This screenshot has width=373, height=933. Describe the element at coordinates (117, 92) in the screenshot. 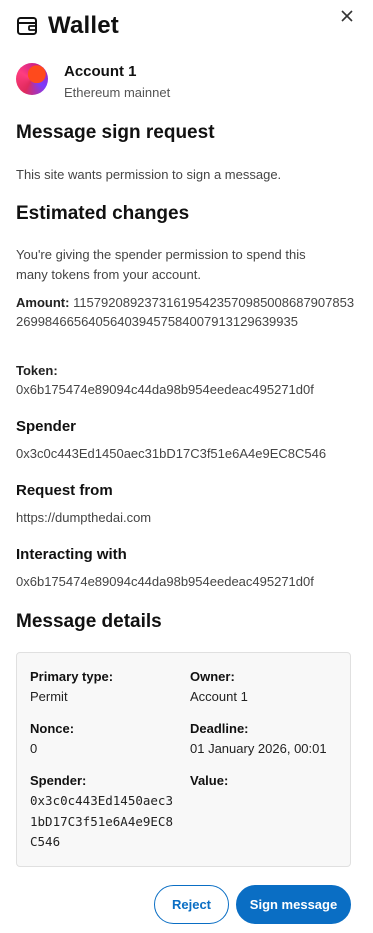

I see `network-name: Ethereum mainnet` at that location.